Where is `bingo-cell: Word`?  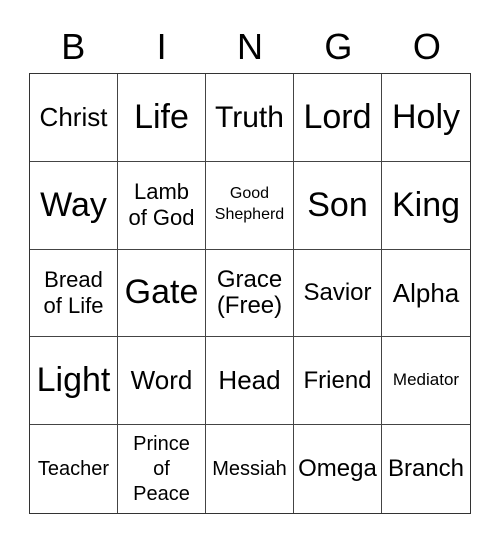 bingo-cell: Word is located at coordinates (162, 381).